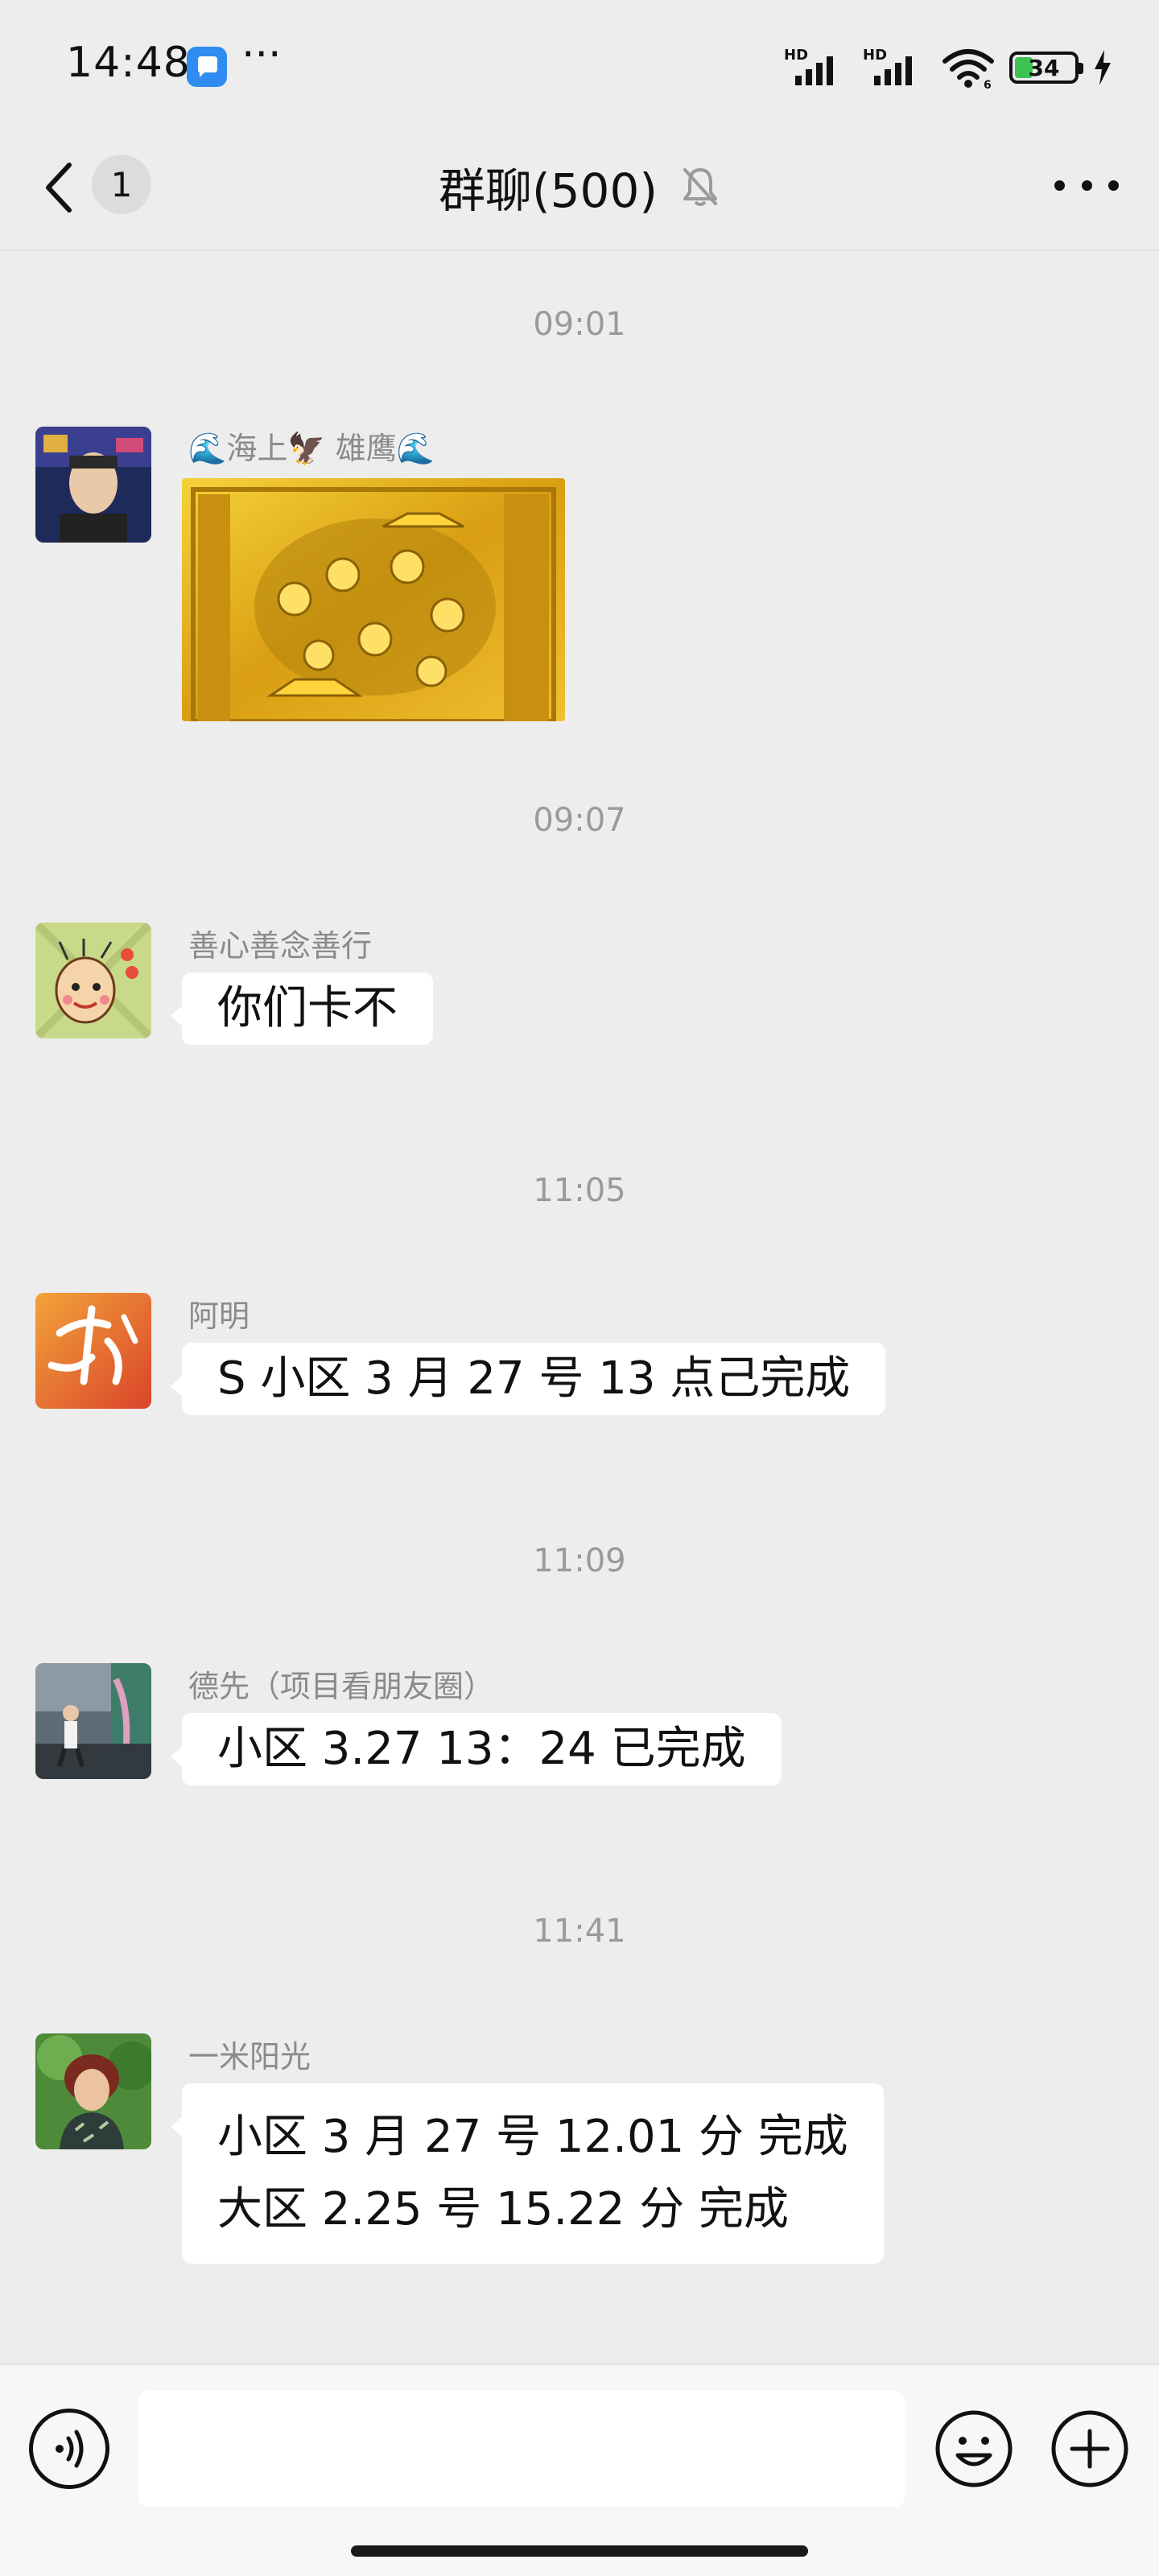  Describe the element at coordinates (579, 324) in the screenshot. I see `message-timestamp: 09:01` at that location.